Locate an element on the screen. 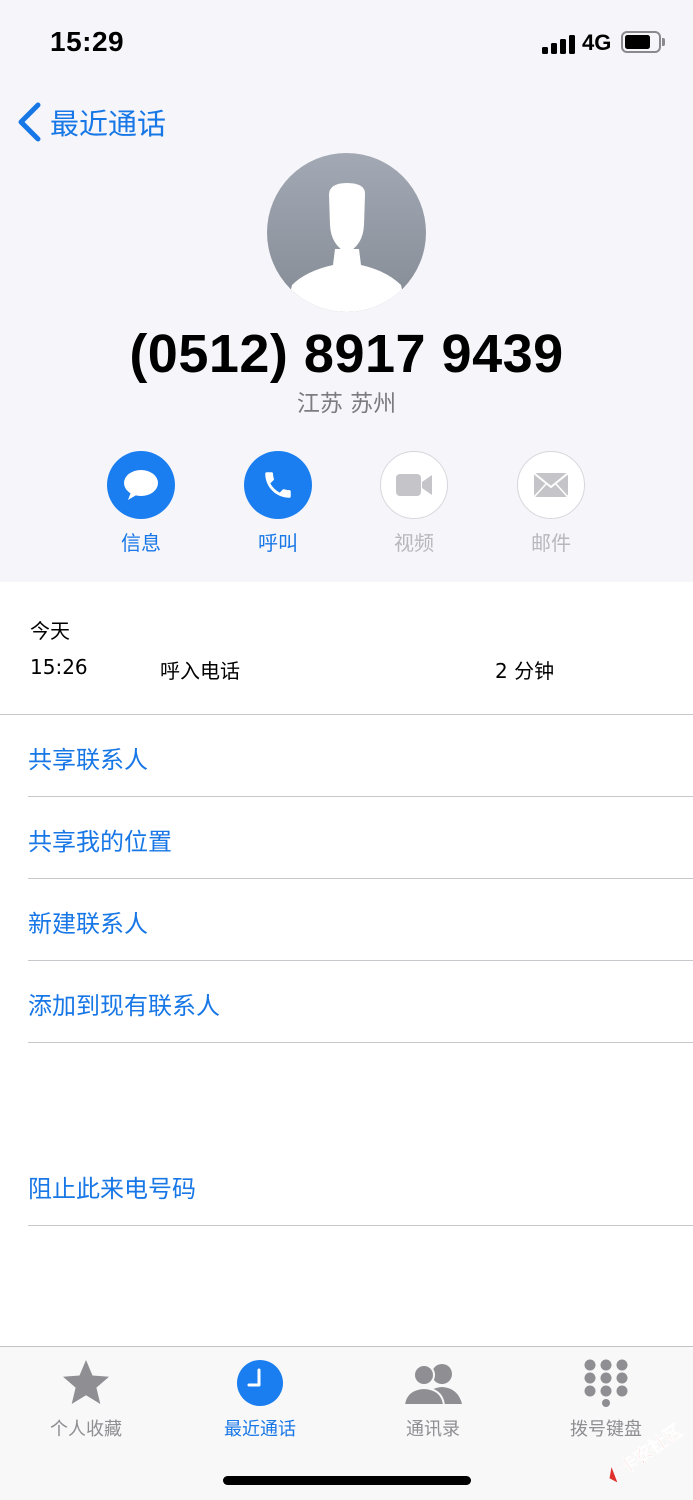  message-button: 信息 is located at coordinates (141, 503).